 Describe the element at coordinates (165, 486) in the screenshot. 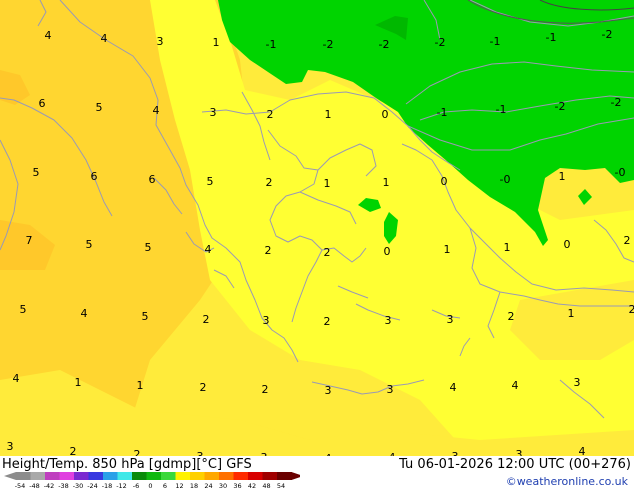

I see `legend-tick-label: 6` at that location.